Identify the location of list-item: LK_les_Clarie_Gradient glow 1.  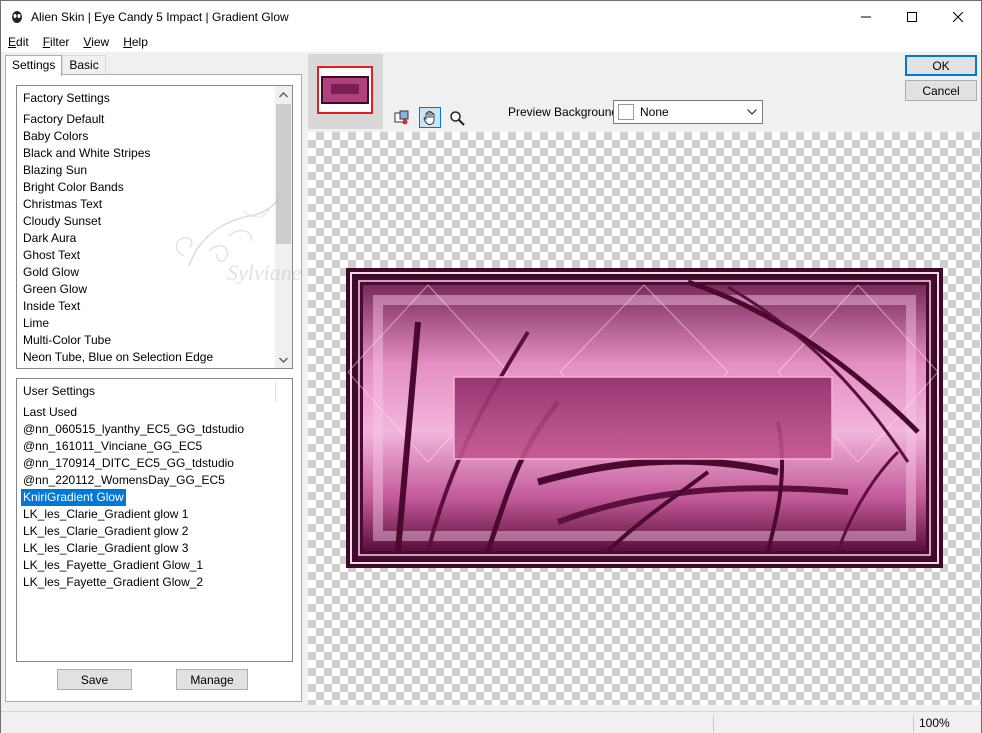
(133, 514).